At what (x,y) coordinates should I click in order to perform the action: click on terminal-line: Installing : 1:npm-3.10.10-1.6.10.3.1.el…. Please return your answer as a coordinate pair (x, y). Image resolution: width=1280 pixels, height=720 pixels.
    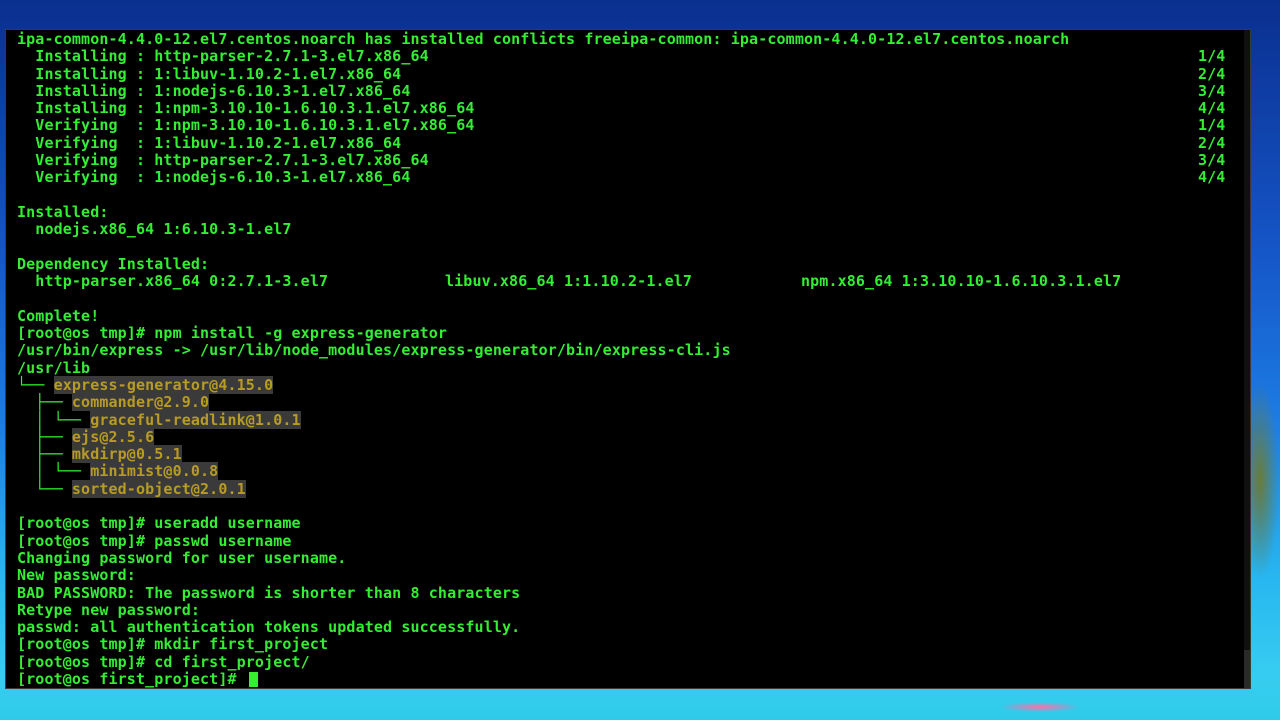
    Looking at the image, I should click on (621, 108).